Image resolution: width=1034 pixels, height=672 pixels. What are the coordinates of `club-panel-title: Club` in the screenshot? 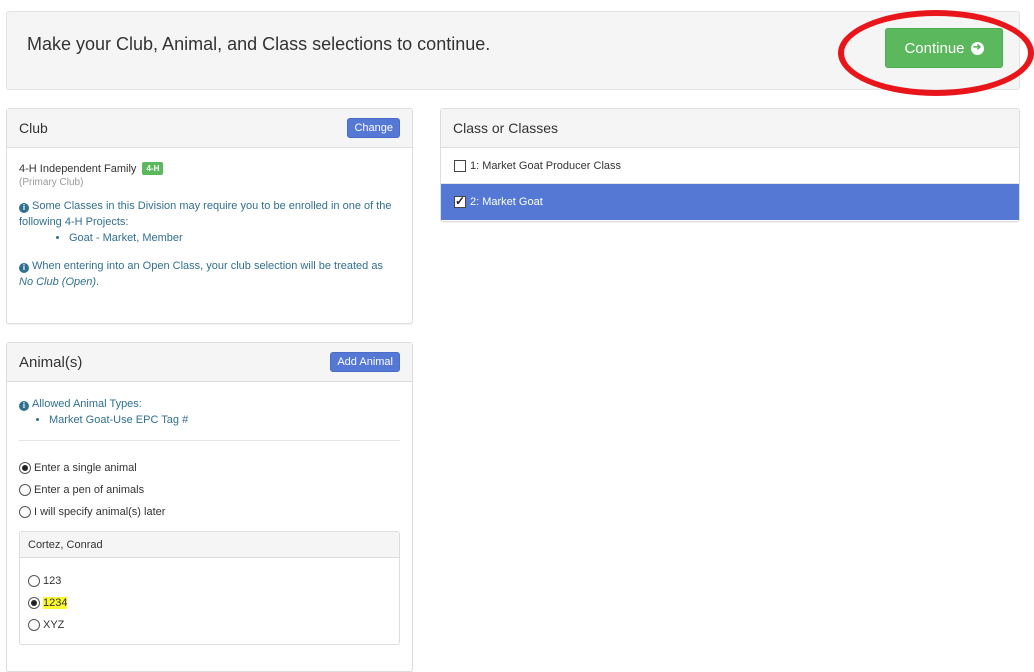 It's located at (33, 128).